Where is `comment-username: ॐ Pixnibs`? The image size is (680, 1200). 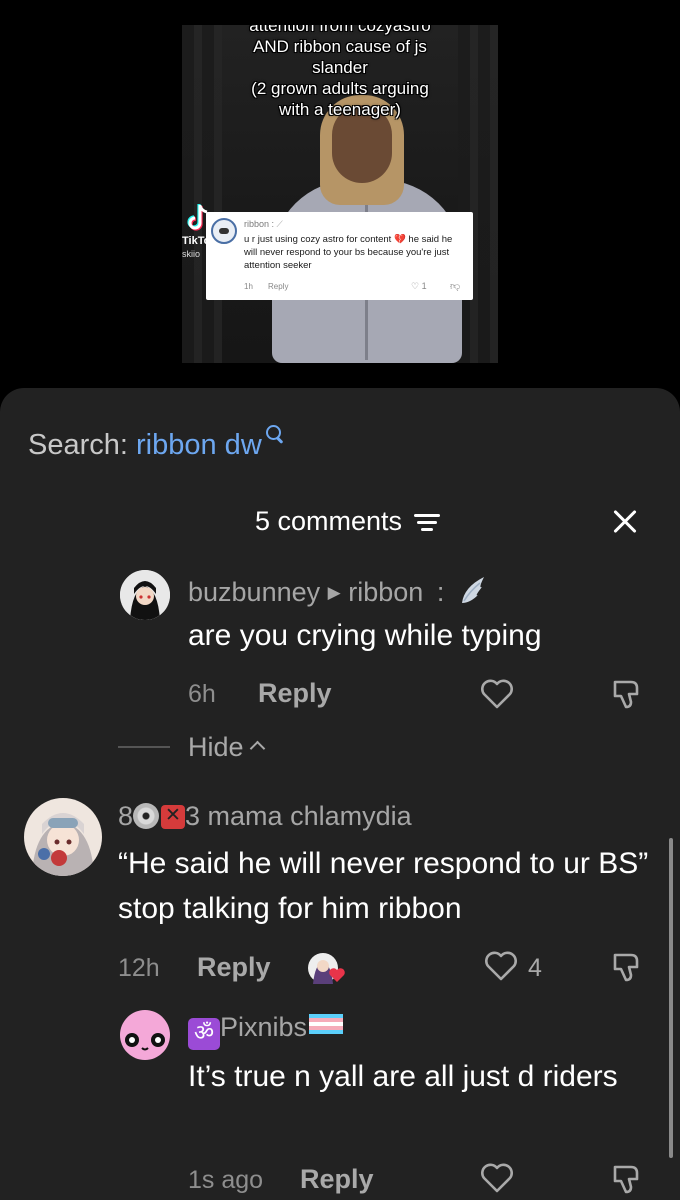 comment-username: ॐ Pixnibs is located at coordinates (266, 1031).